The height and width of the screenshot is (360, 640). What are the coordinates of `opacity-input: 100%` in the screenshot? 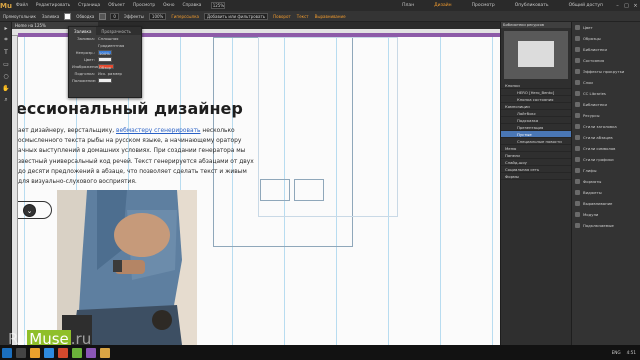 It's located at (105, 53).